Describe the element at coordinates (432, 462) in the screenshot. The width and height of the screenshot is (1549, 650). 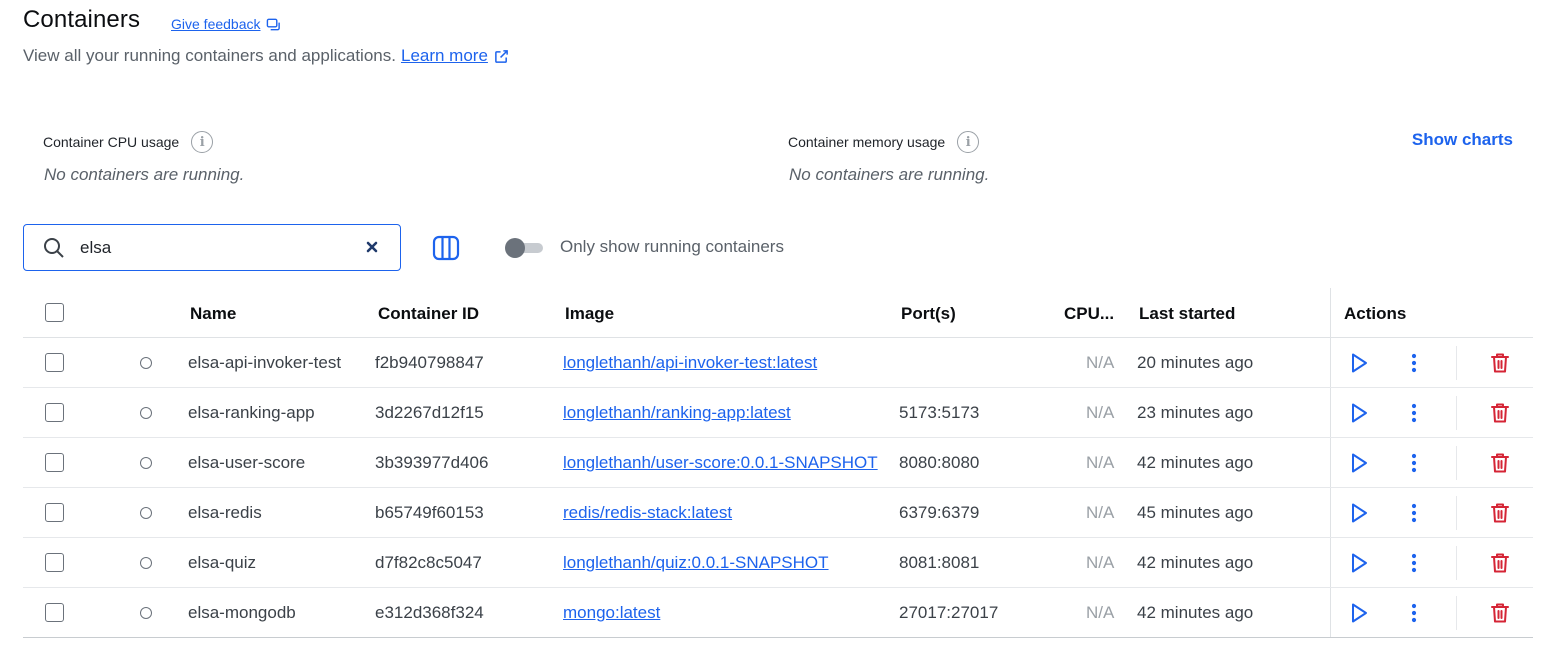
I see `container-id: 3b393977d406` at that location.